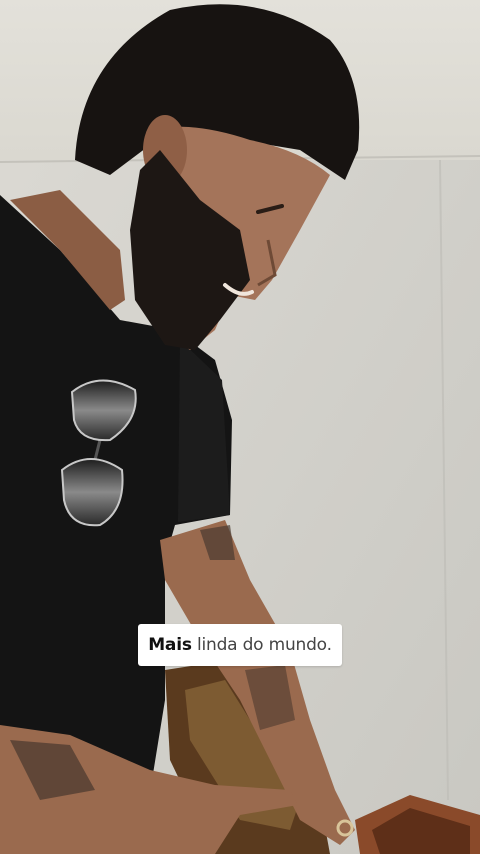 This screenshot has width=480, height=854. Describe the element at coordinates (261, 645) in the screenshot. I see `caption-rest: linda do mundo.` at that location.